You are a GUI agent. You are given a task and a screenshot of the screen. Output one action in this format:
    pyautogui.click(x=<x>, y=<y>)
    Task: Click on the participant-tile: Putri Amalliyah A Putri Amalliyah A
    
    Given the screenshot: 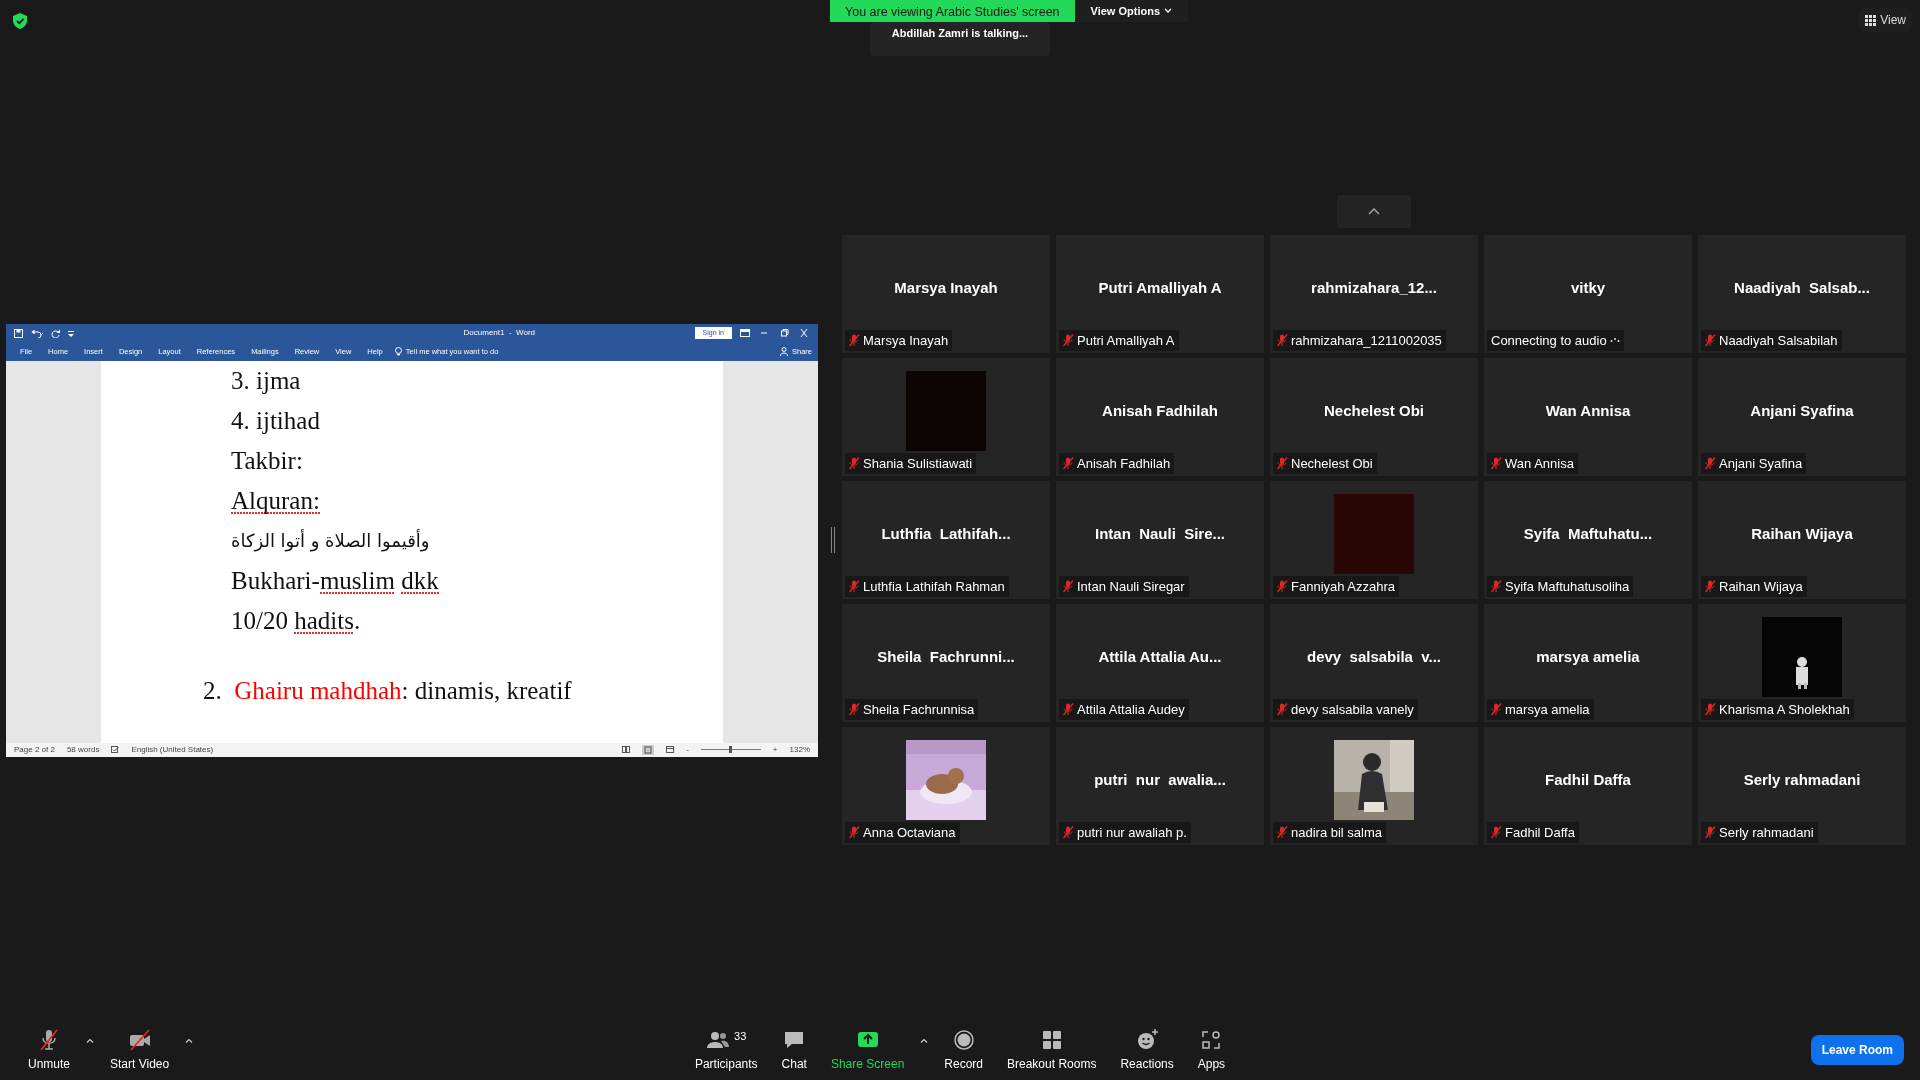 What is the action you would take?
    pyautogui.click(x=1160, y=294)
    